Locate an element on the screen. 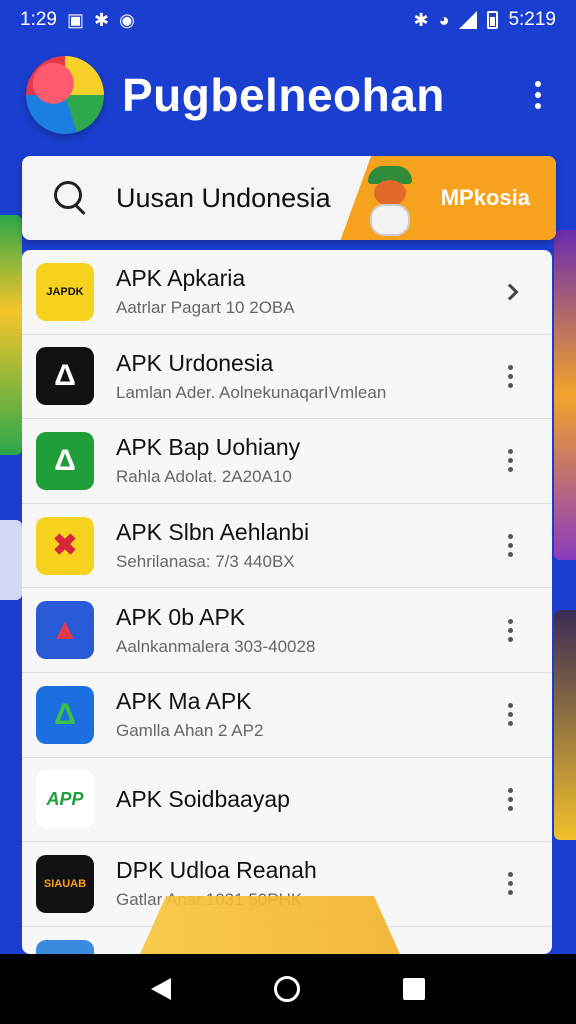 The width and height of the screenshot is (576, 1024). item-subtitle: Sehrilanasa: 7/3 440BX is located at coordinates (205, 562).